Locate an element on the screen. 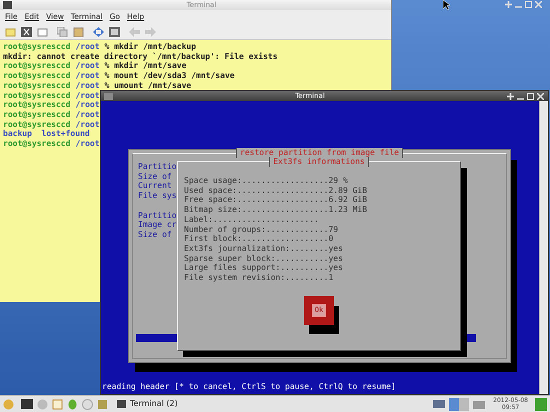 The width and height of the screenshot is (550, 412). fullscreen-icon is located at coordinates (98, 31).